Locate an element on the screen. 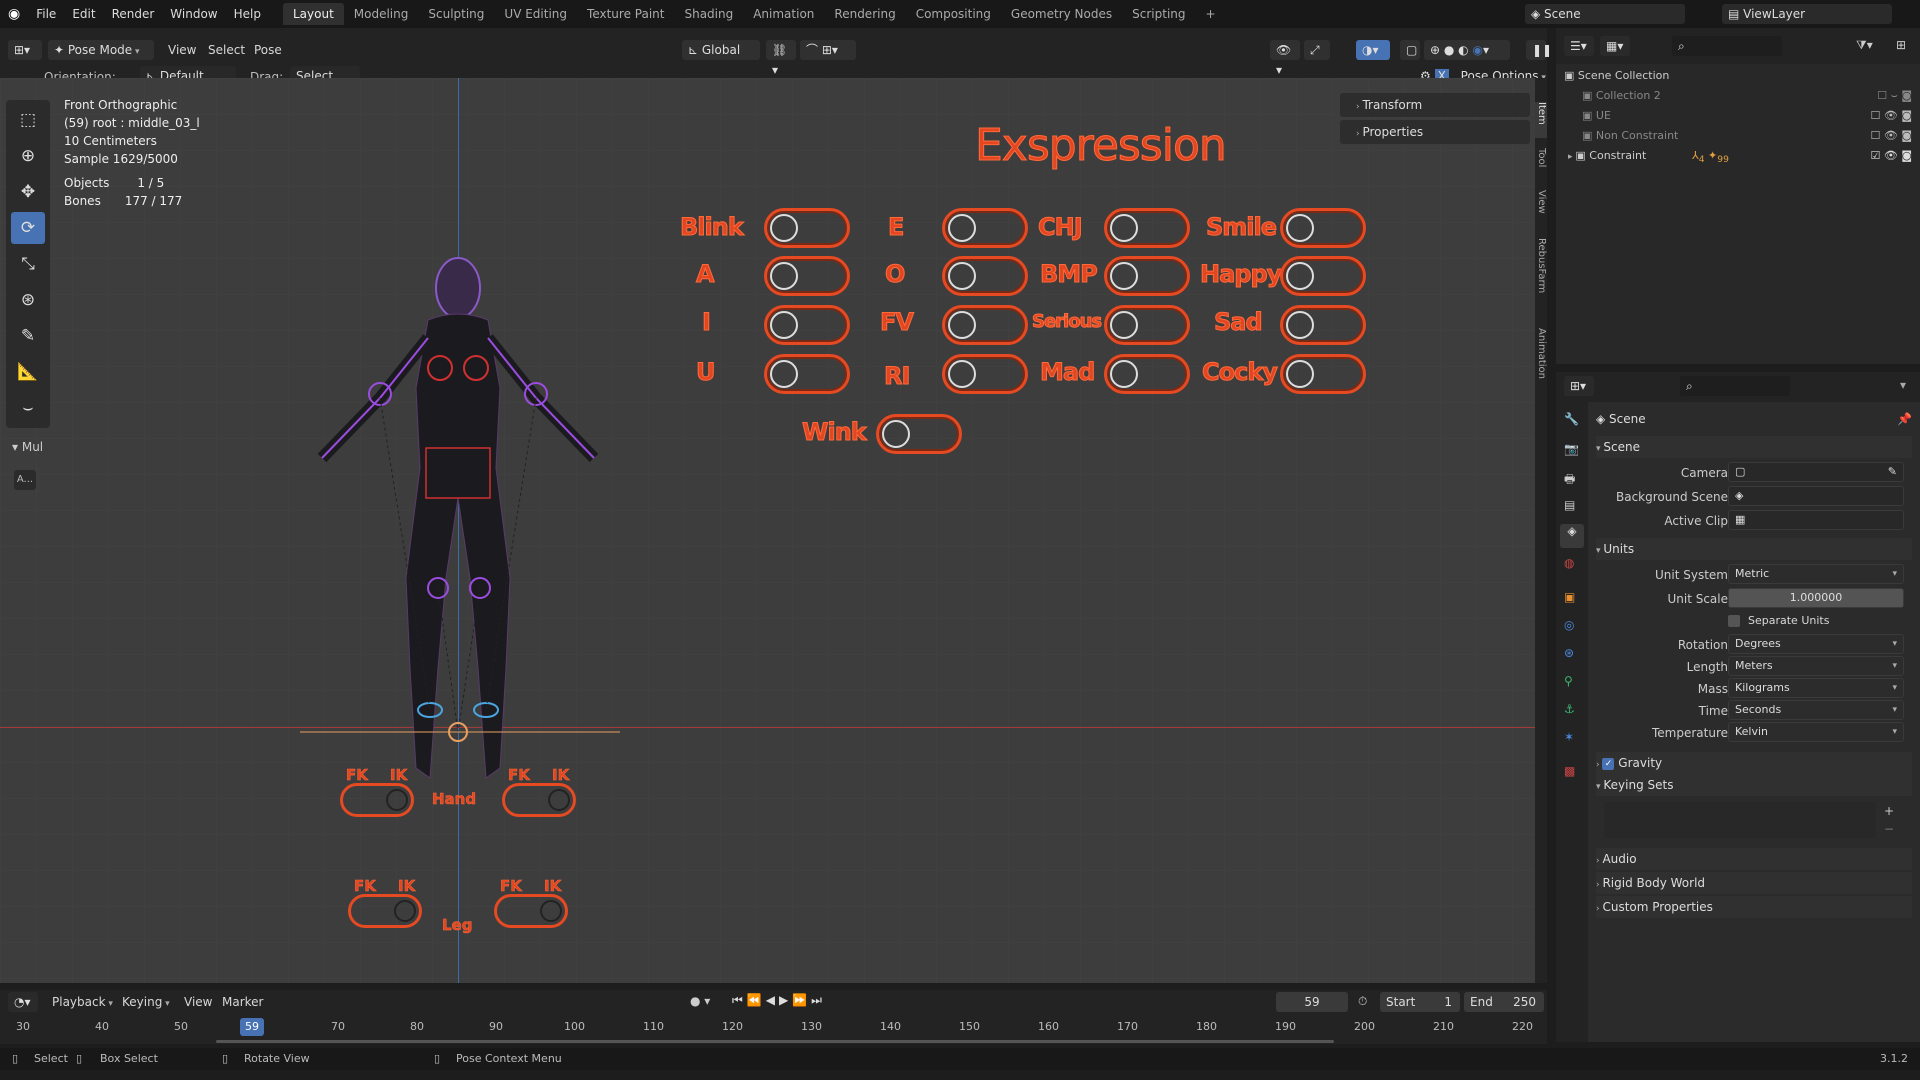 The image size is (1920, 1080). tab-rebusfarm: RebusFarm is located at coordinates (1541, 278).